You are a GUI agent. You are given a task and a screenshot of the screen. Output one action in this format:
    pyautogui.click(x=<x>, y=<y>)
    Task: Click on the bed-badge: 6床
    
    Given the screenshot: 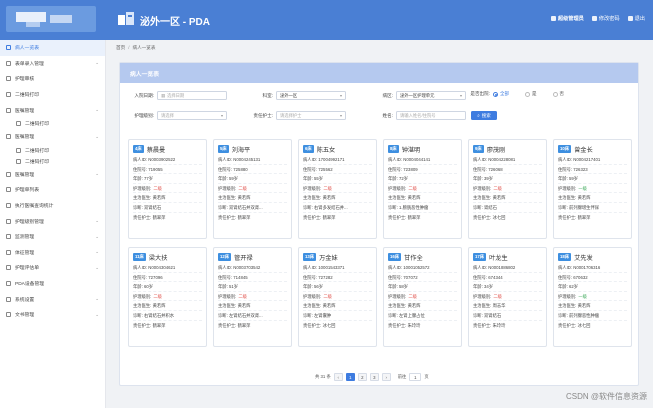 What is the action you would take?
    pyautogui.click(x=308, y=149)
    